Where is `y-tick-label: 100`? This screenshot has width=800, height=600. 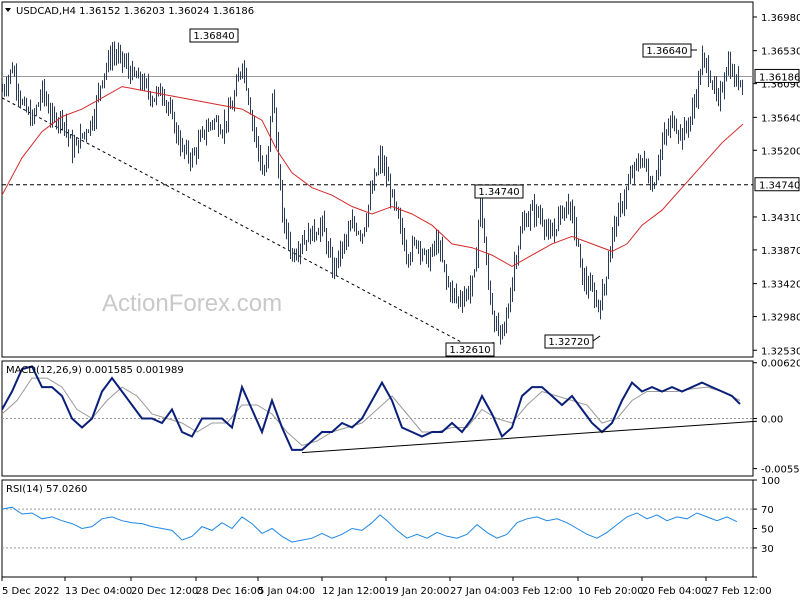
y-tick-label: 100 is located at coordinates (770, 481).